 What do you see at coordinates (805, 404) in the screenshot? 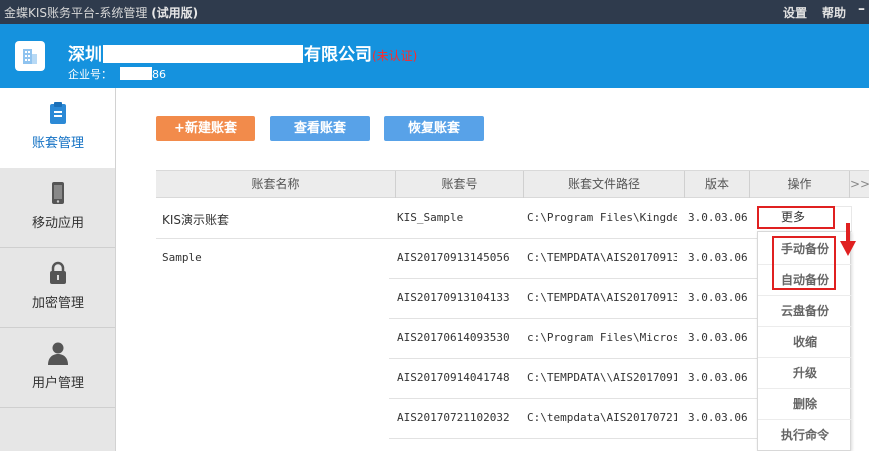
I see `menu-item-delete: 删除` at bounding box center [805, 404].